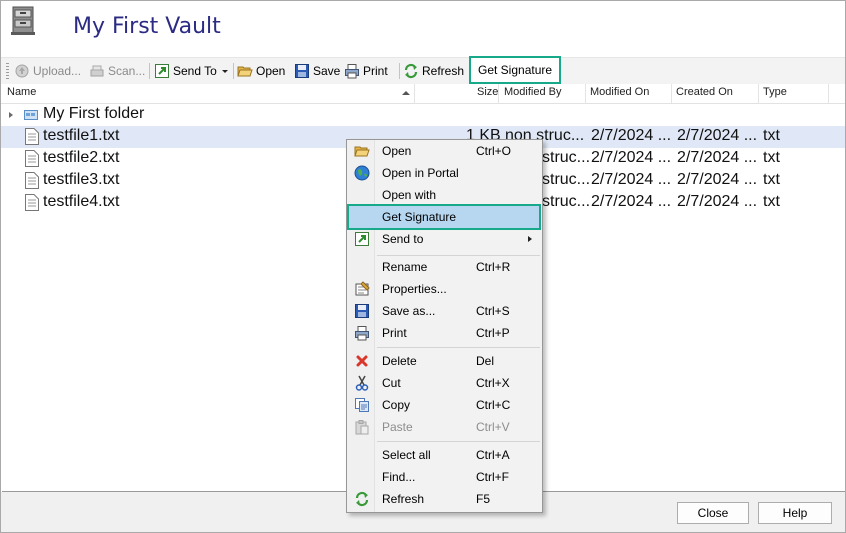 Image resolution: width=846 pixels, height=533 pixels. Describe the element at coordinates (224, 71) in the screenshot. I see `chevron-down-icon` at that location.